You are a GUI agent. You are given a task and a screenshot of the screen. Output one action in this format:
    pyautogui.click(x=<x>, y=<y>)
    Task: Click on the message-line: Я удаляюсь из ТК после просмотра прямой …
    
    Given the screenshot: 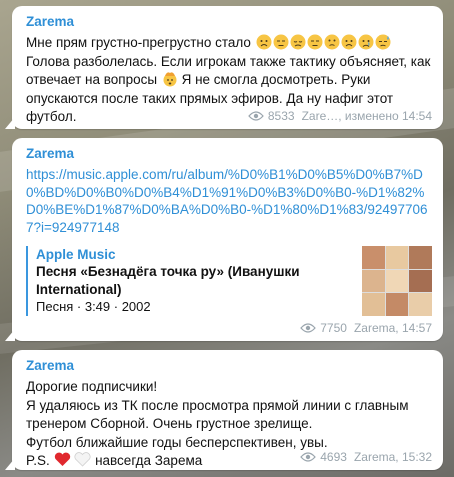 What is the action you would take?
    pyautogui.click(x=217, y=414)
    